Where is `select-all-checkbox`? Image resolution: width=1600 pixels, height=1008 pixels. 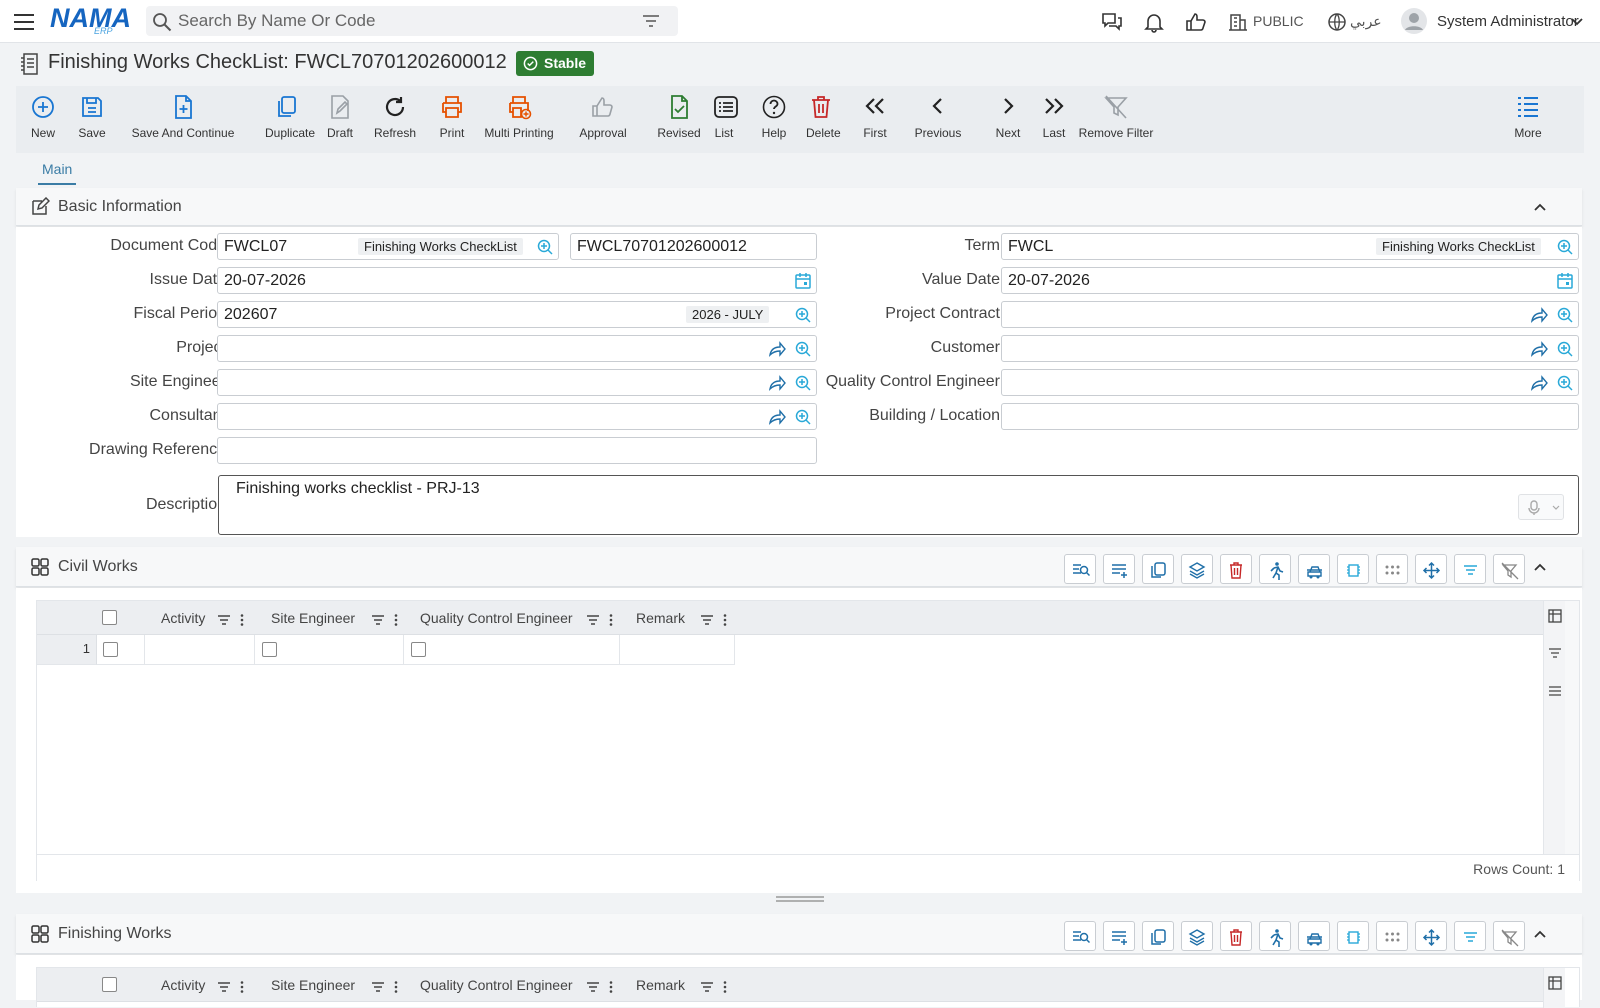 select-all-checkbox is located at coordinates (109, 984).